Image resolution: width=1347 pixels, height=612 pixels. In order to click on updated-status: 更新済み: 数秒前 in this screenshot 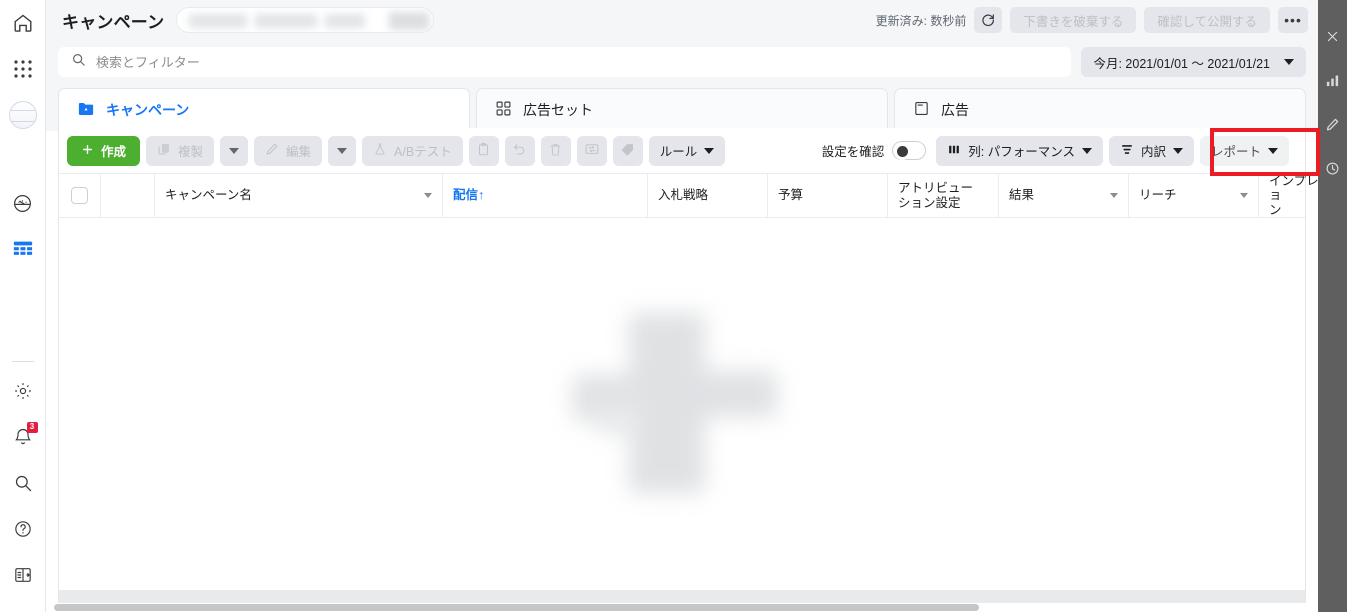, I will do `click(921, 20)`.